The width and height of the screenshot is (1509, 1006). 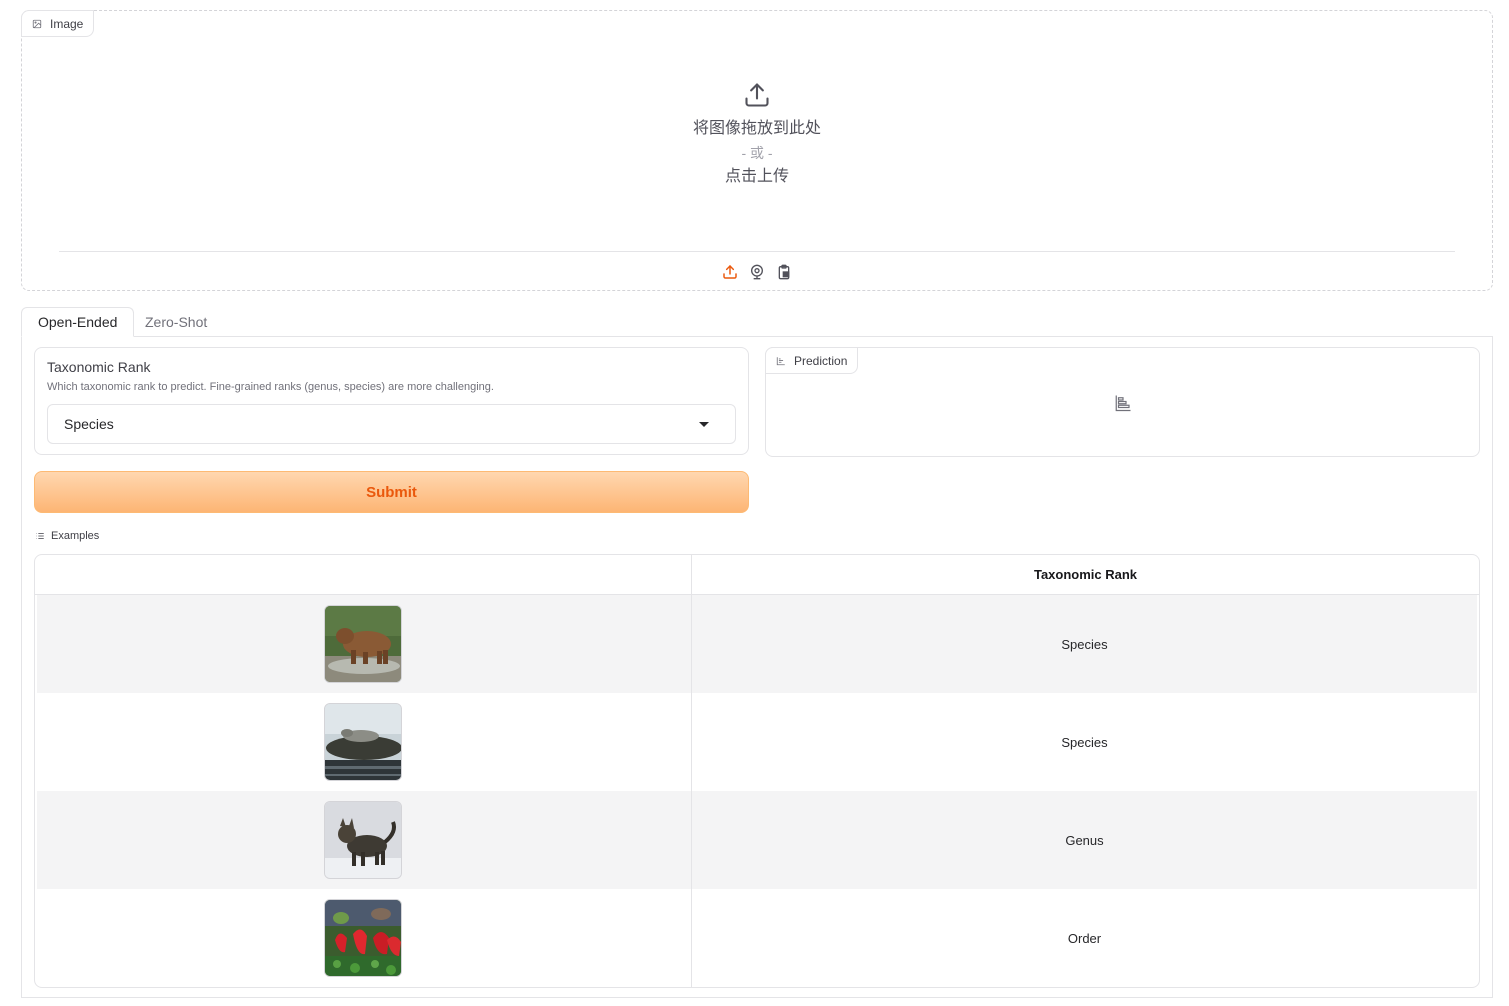 What do you see at coordinates (704, 424) in the screenshot?
I see `chevron-down-icon` at bounding box center [704, 424].